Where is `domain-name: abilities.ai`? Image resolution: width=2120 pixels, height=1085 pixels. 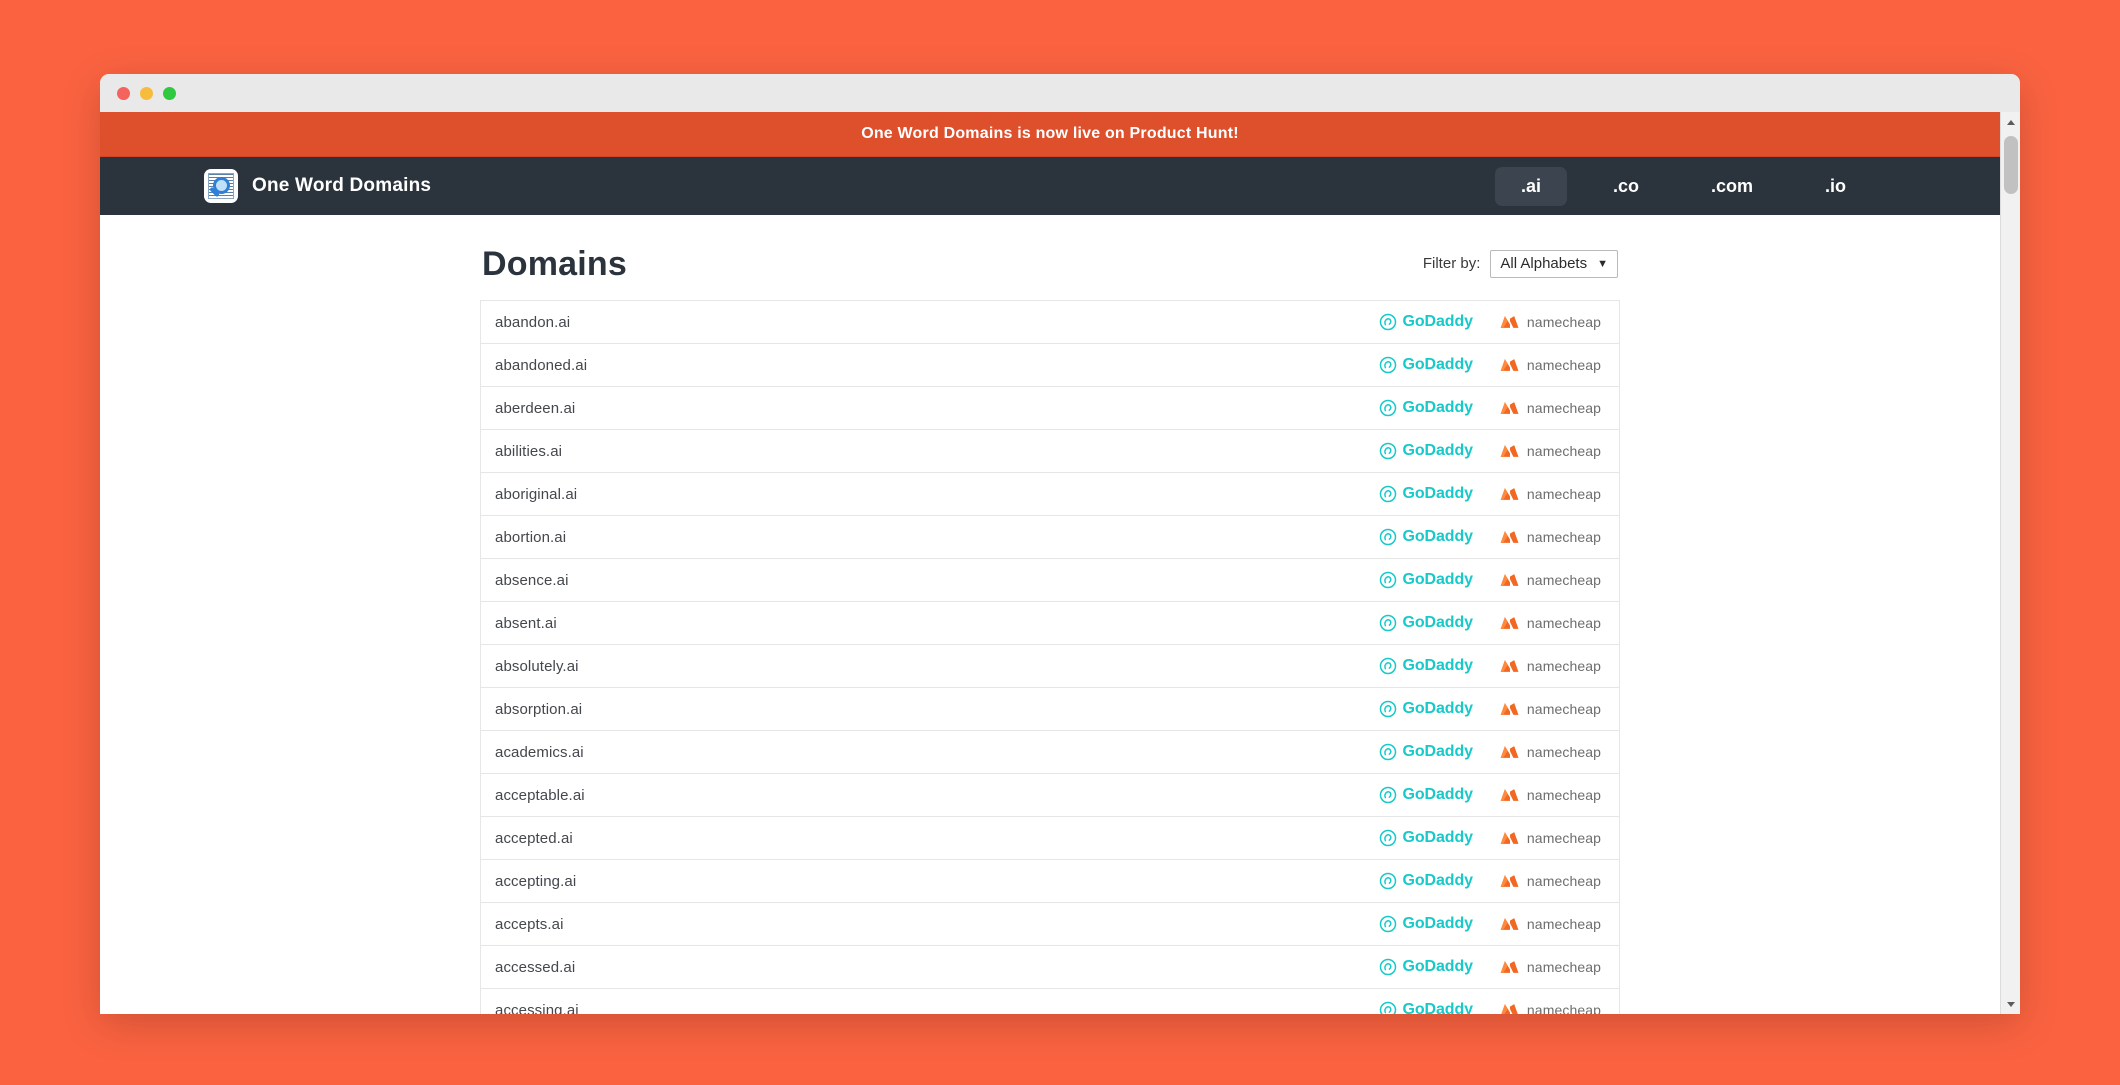
domain-name: abilities.ai is located at coordinates (529, 451).